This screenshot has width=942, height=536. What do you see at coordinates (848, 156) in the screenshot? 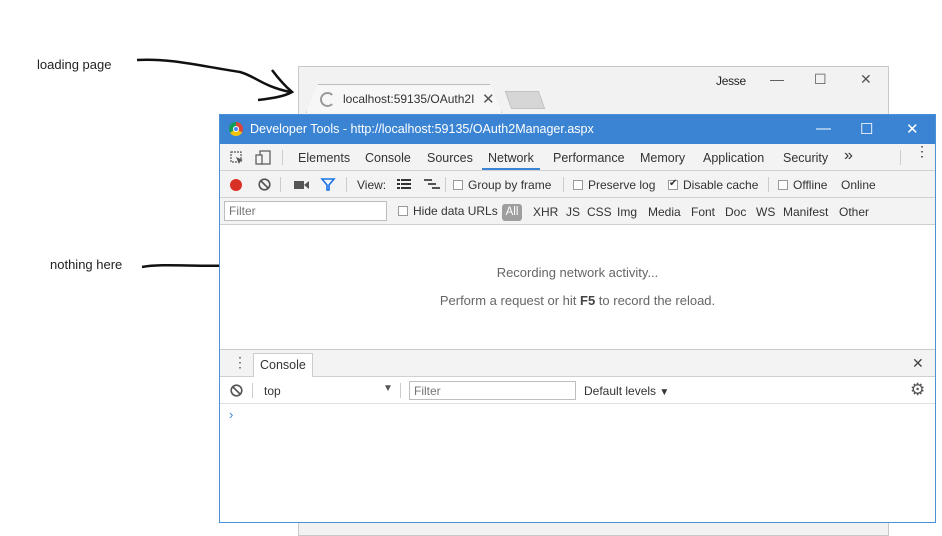
I see `more-tabs-icon: »` at bounding box center [848, 156].